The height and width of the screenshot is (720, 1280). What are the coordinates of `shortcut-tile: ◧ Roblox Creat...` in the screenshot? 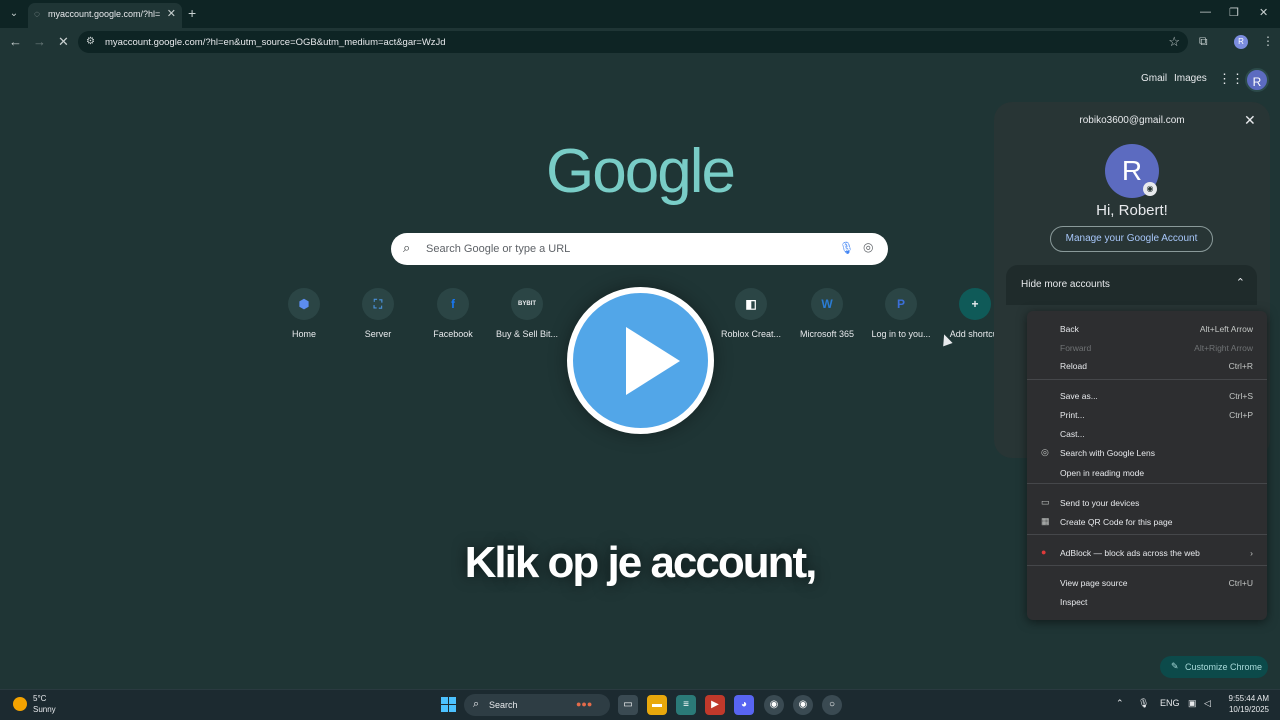 It's located at (751, 313).